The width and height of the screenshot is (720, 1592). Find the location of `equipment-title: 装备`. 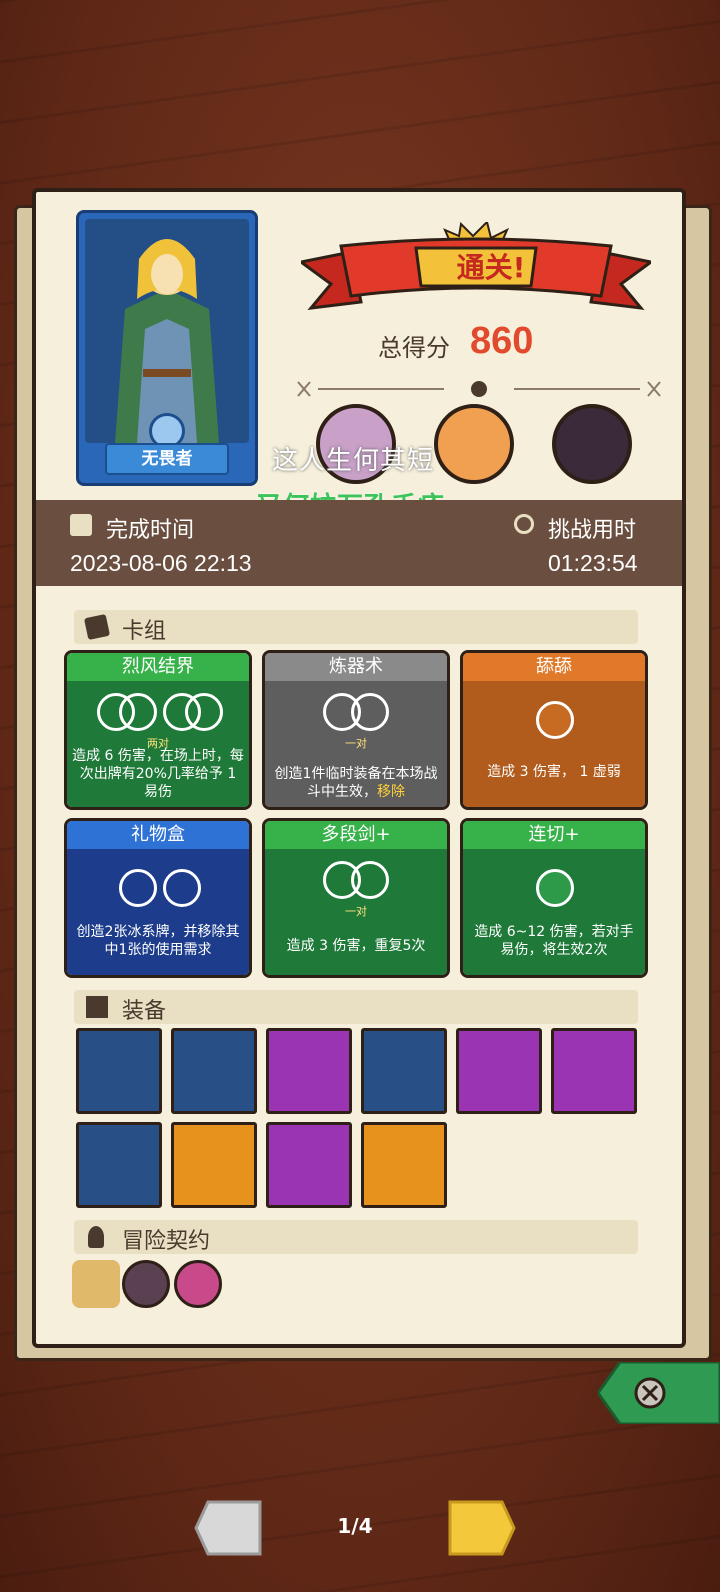

equipment-title: 装备 is located at coordinates (144, 1011).